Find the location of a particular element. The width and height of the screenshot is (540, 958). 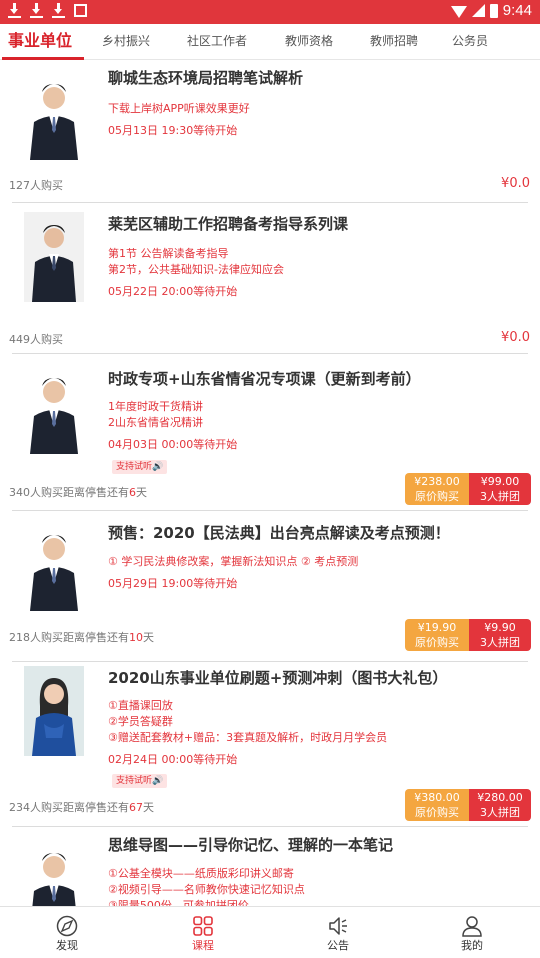

original-price-button: ¥380.00 原价购买 is located at coordinates (437, 805).